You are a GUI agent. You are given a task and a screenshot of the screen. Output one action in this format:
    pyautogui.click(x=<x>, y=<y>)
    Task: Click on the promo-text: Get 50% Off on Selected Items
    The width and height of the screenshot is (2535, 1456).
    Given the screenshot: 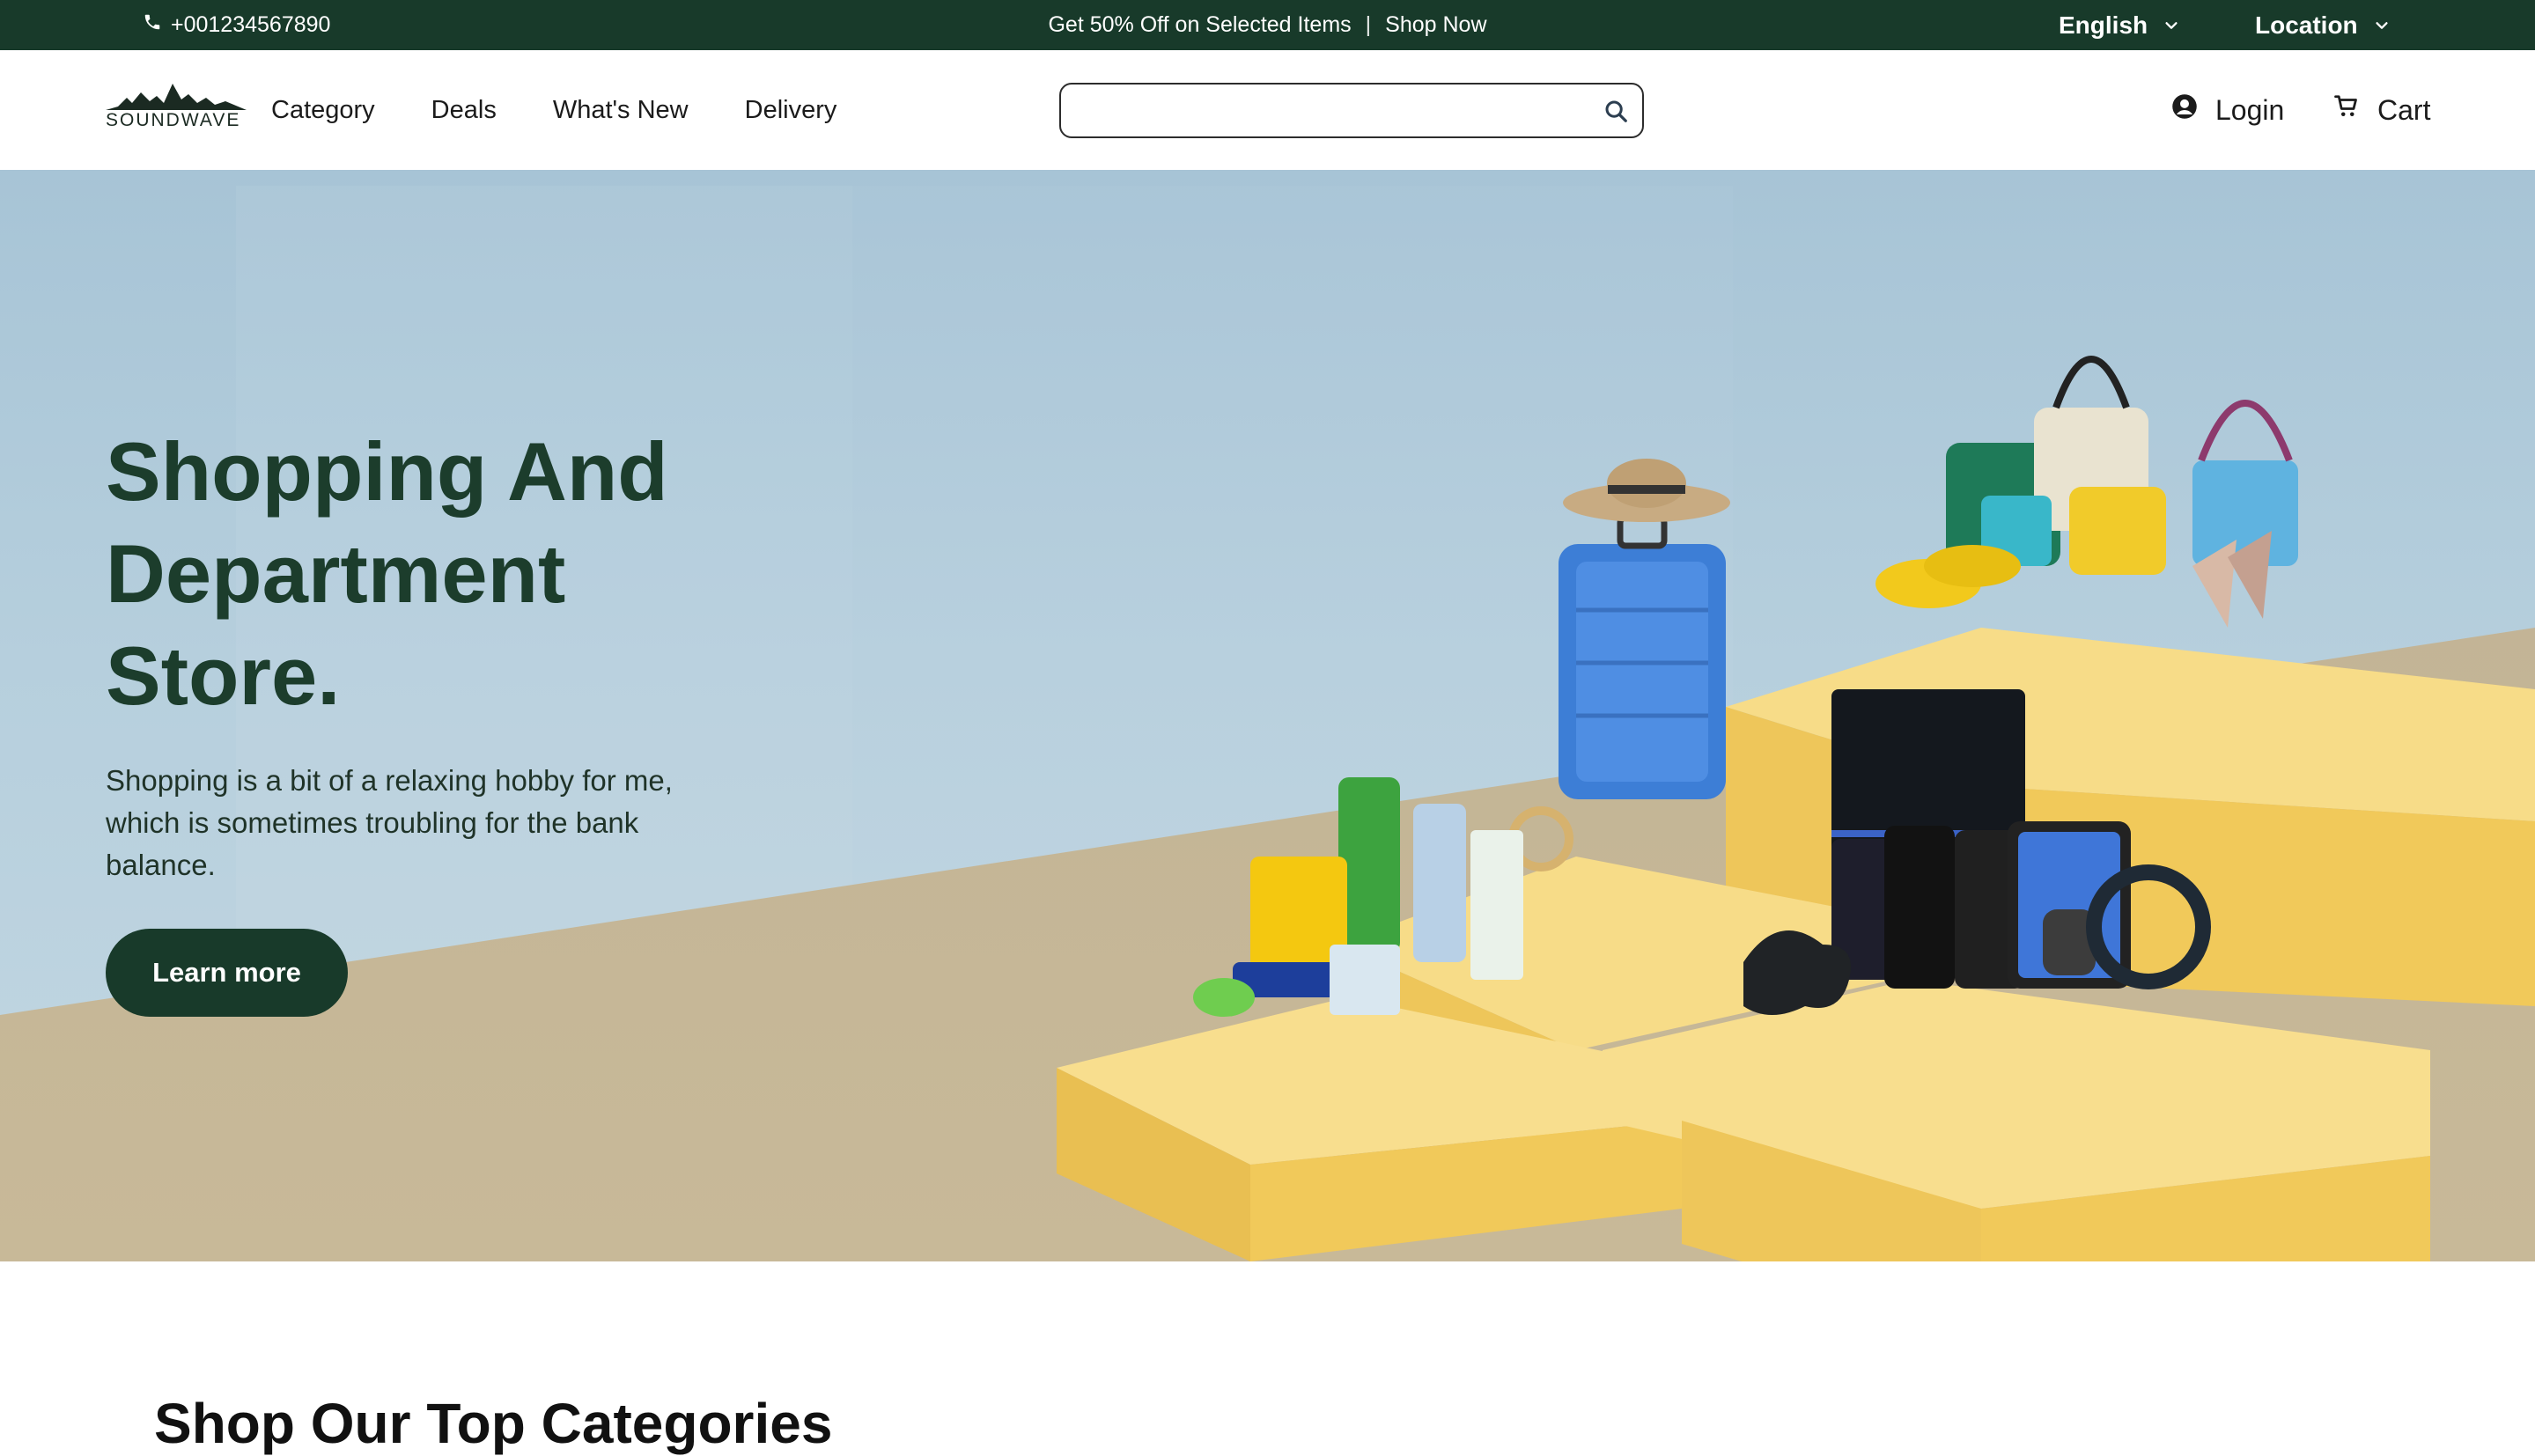 What is the action you would take?
    pyautogui.click(x=1200, y=24)
    